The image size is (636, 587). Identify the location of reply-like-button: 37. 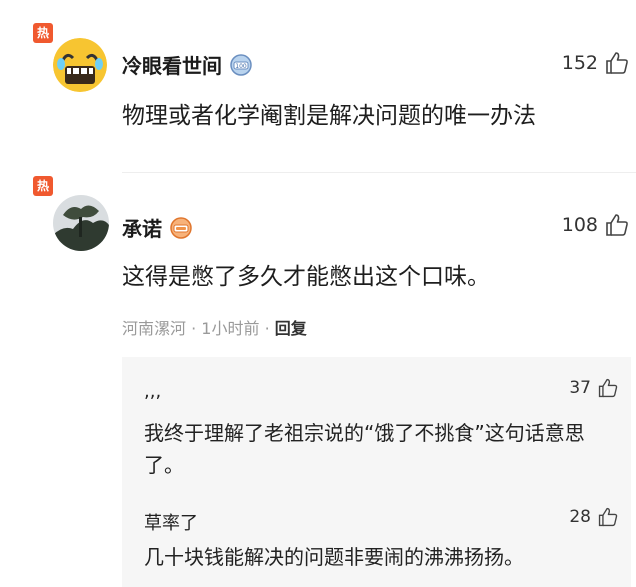
(594, 388).